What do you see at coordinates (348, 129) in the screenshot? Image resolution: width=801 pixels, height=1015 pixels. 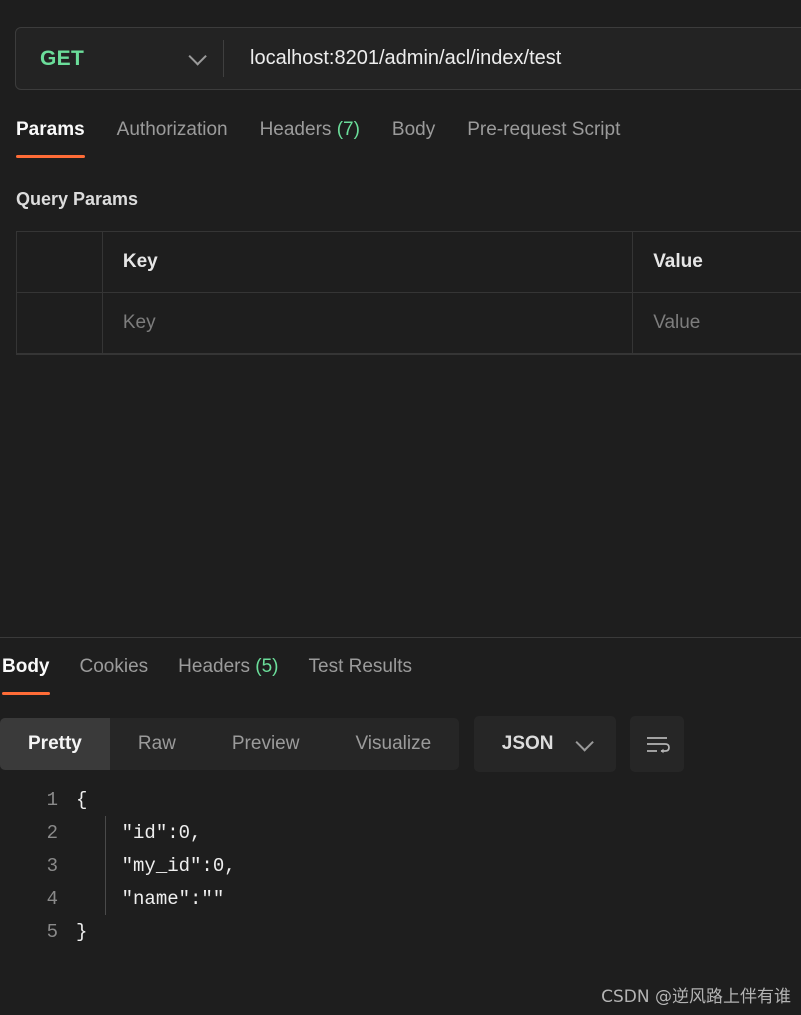 I see `tab-headers-count: (7)` at bounding box center [348, 129].